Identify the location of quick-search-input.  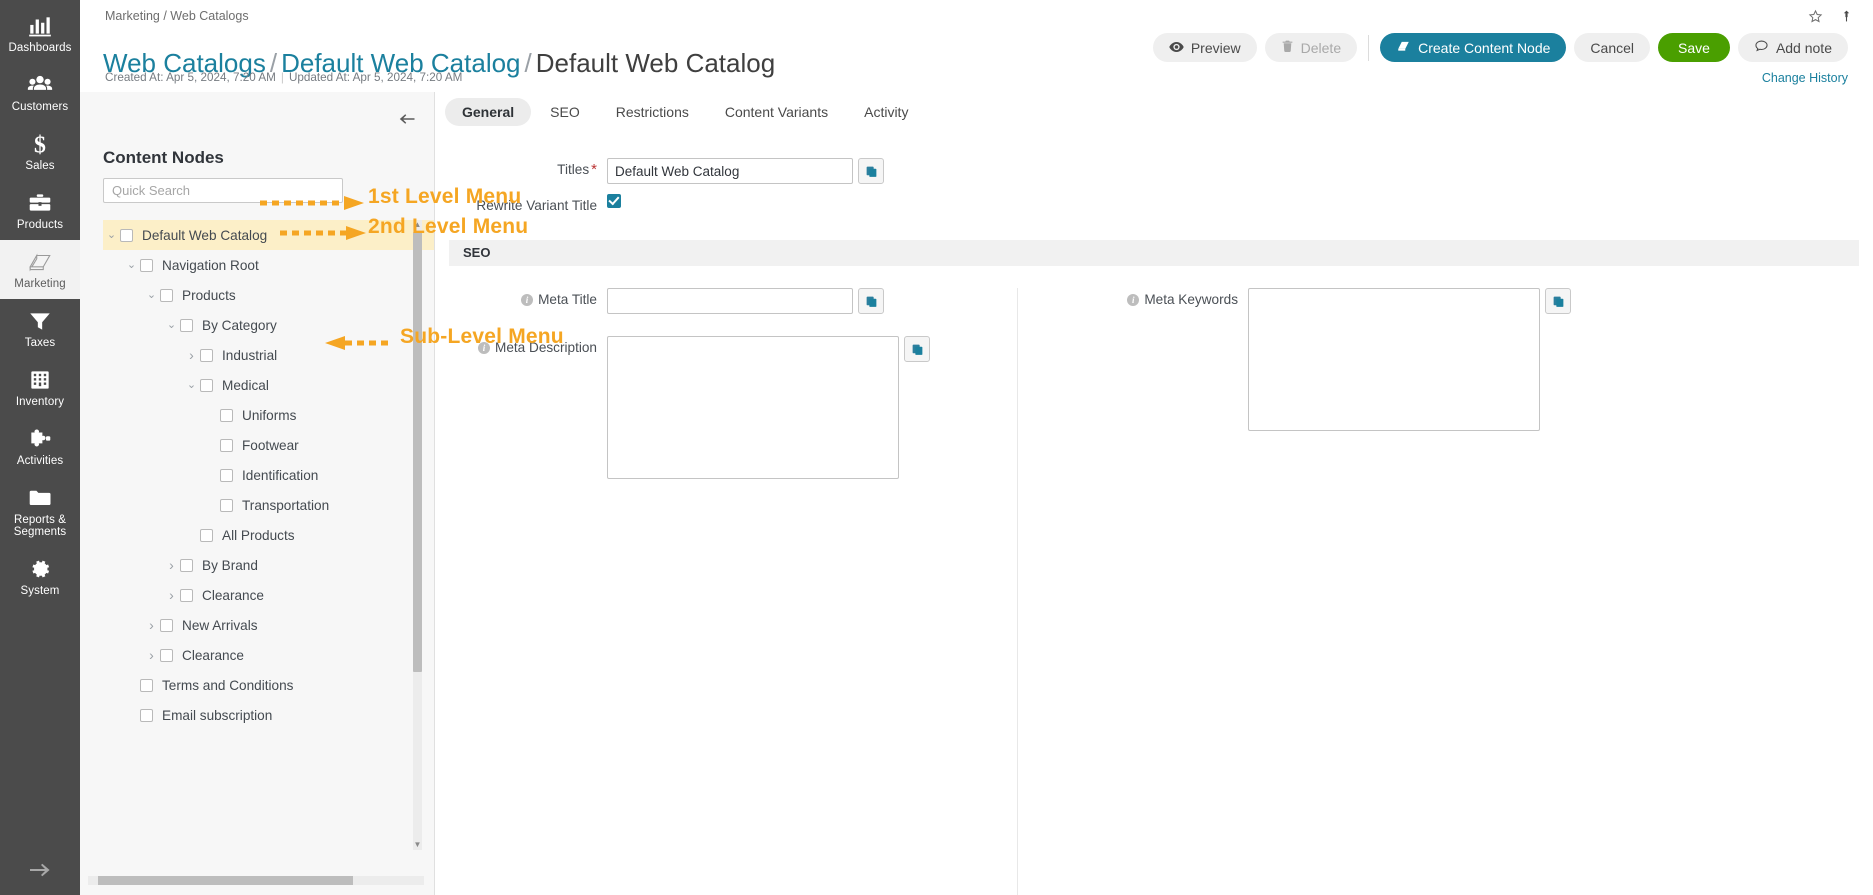
(223, 190).